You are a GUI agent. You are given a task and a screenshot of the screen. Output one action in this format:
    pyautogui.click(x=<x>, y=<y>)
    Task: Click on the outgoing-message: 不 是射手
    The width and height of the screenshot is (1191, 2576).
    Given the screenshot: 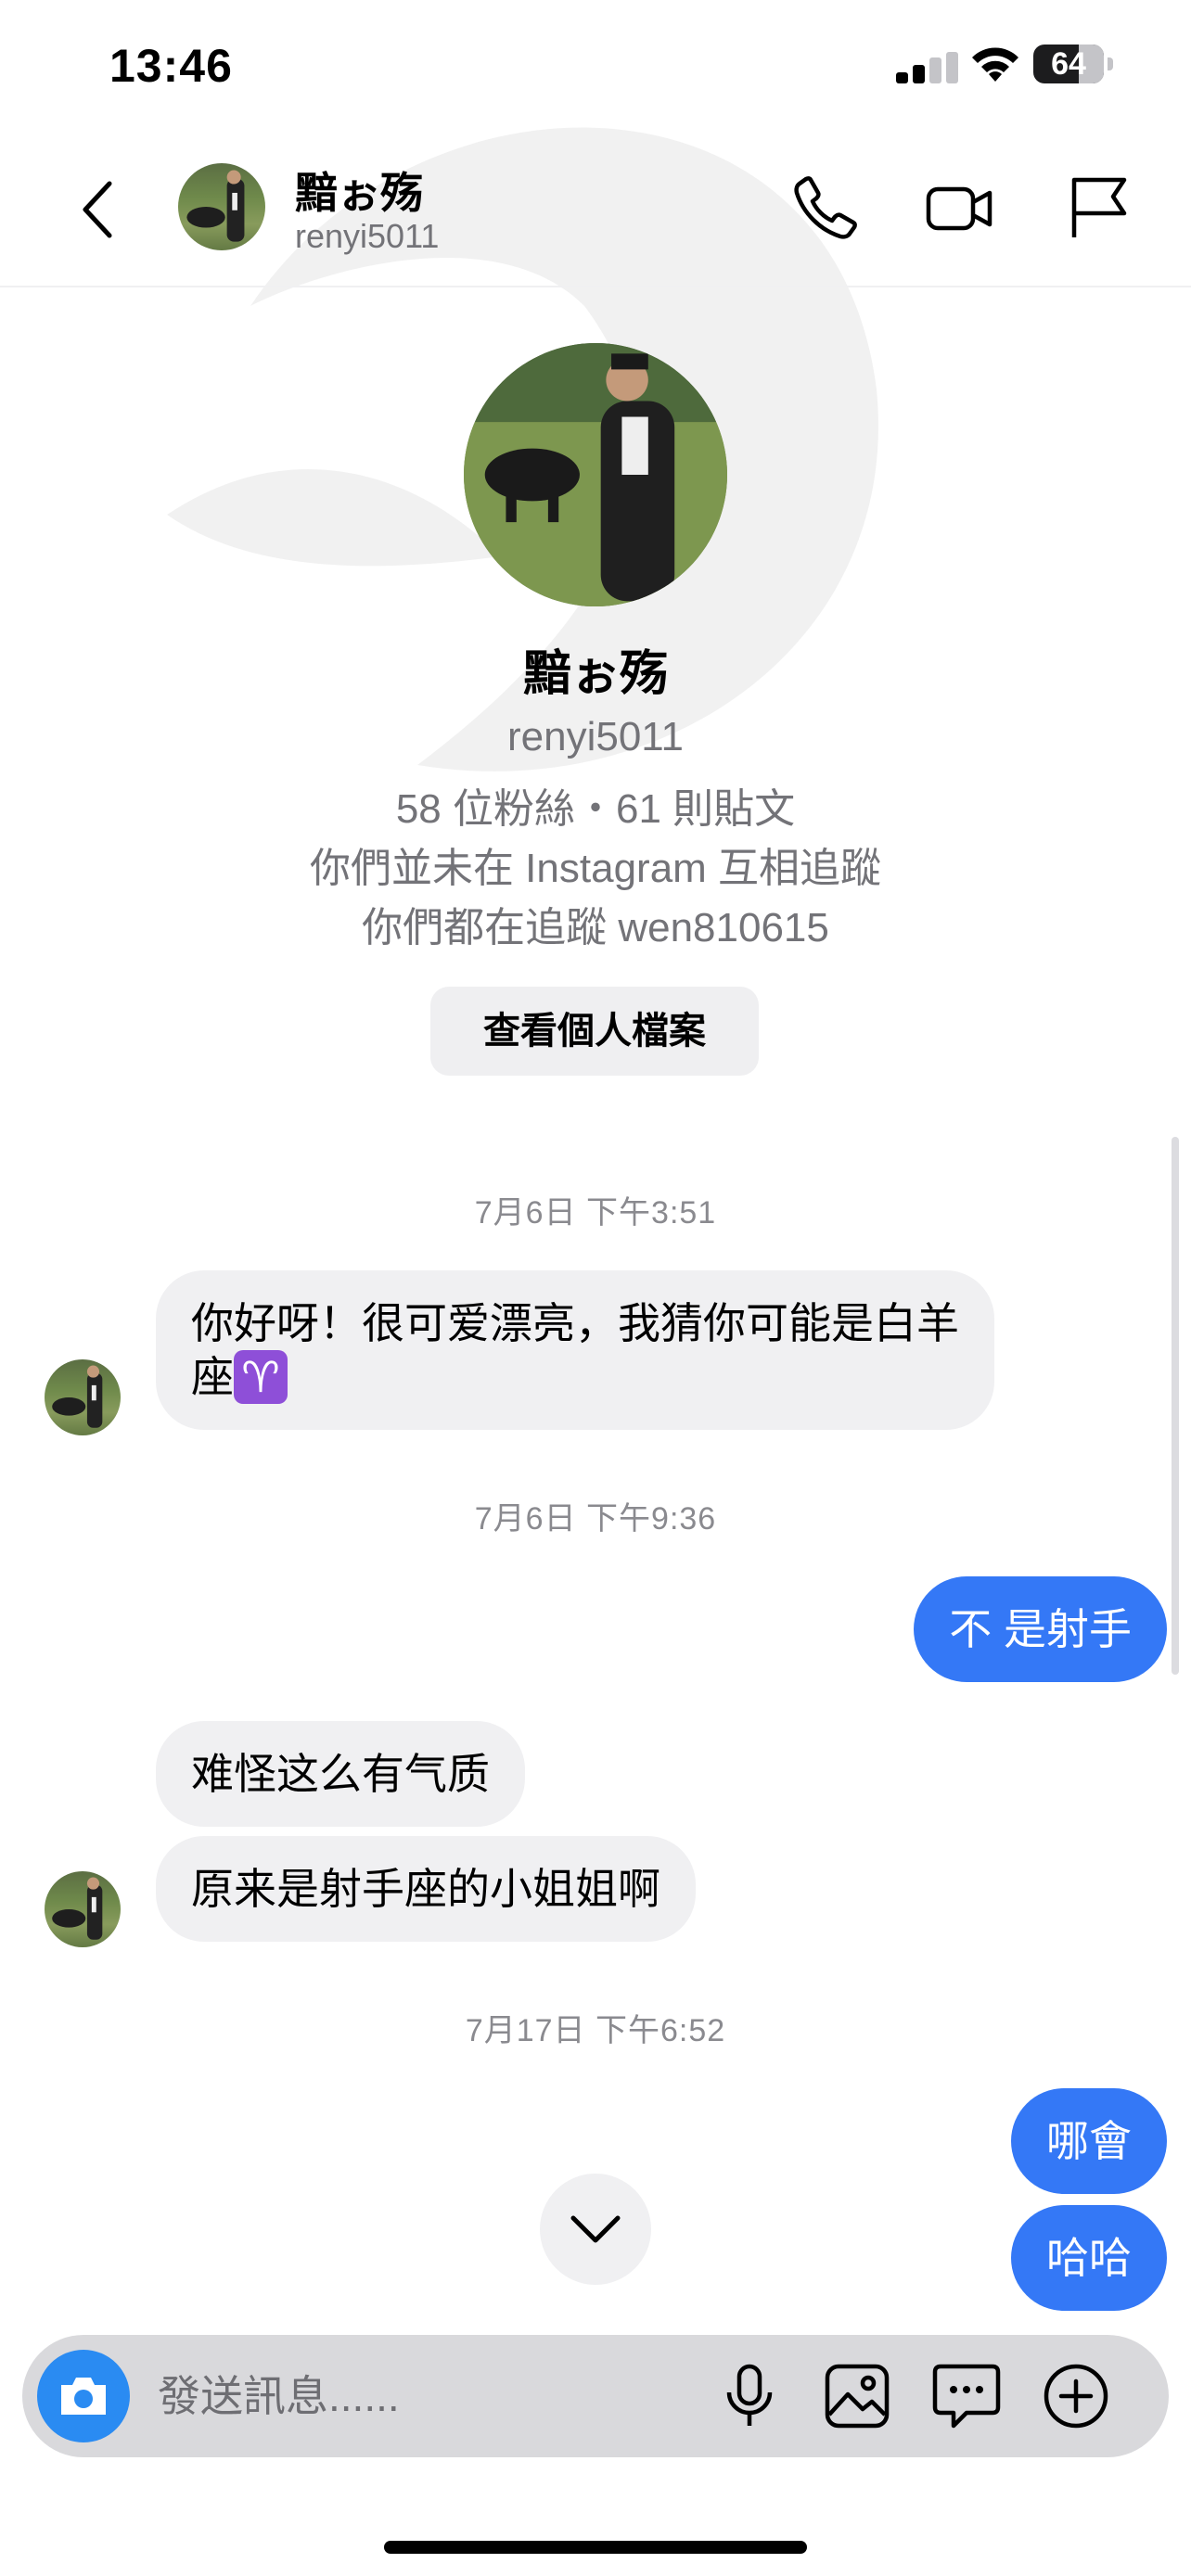 What is the action you would take?
    pyautogui.click(x=1040, y=1629)
    